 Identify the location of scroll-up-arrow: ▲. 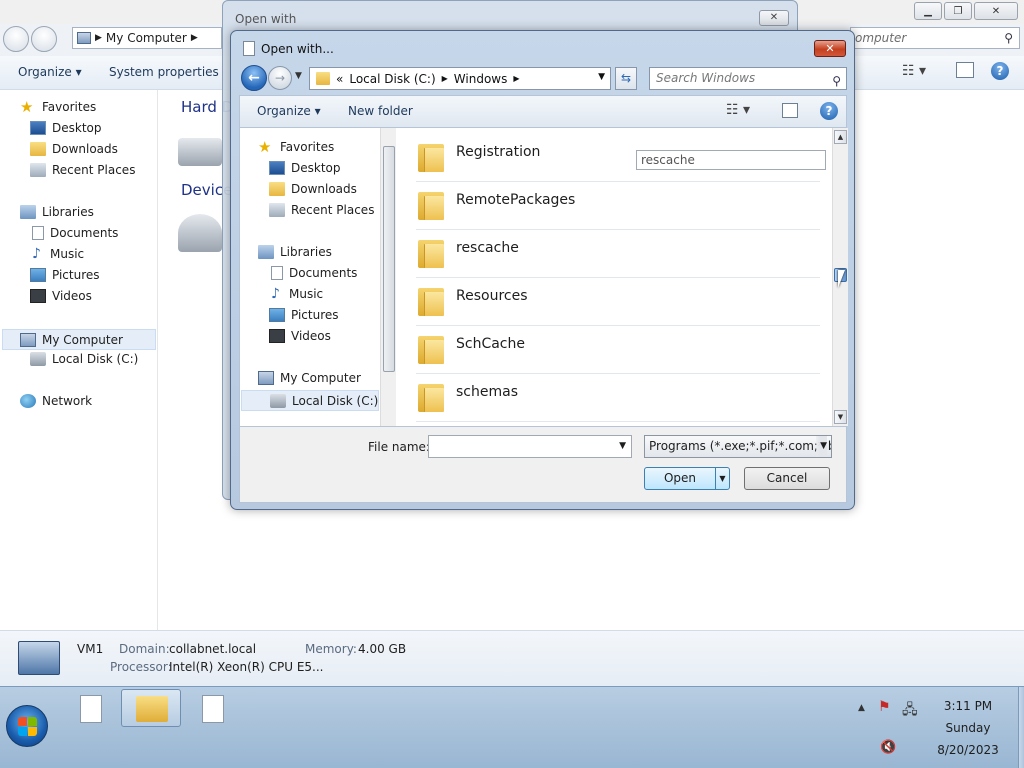
(840, 137).